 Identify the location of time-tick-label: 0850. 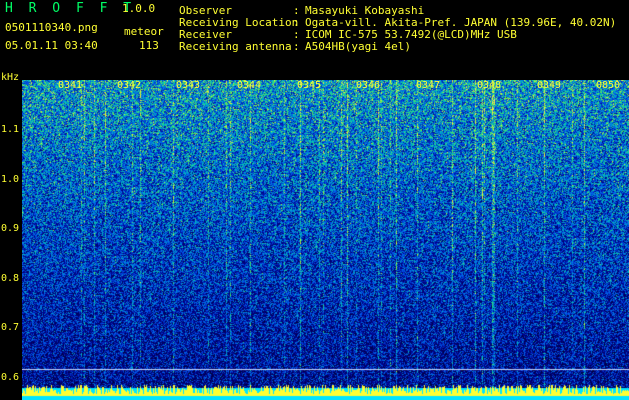
(608, 85).